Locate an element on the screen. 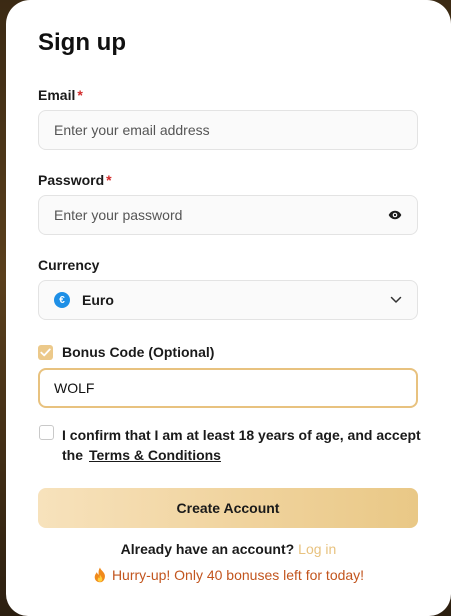 The height and width of the screenshot is (616, 451). chevron-down-icon is located at coordinates (396, 300).